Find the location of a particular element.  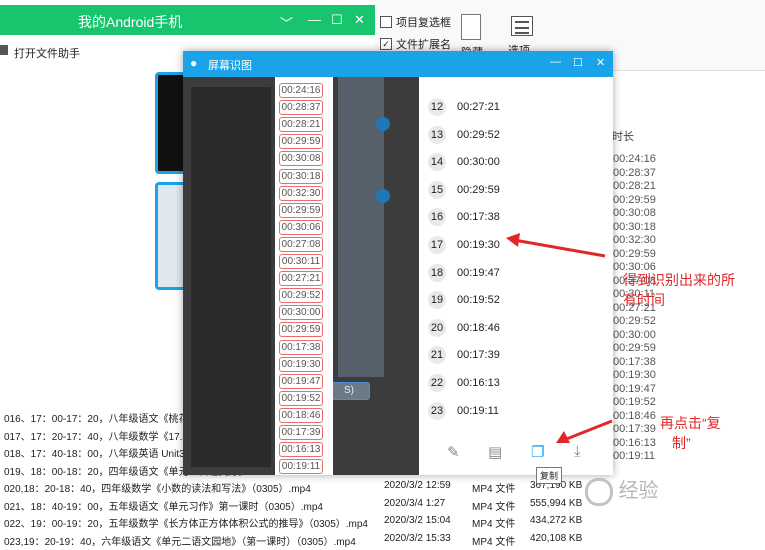

highlighted-timestamp: 00:30:18 is located at coordinates (301, 176).